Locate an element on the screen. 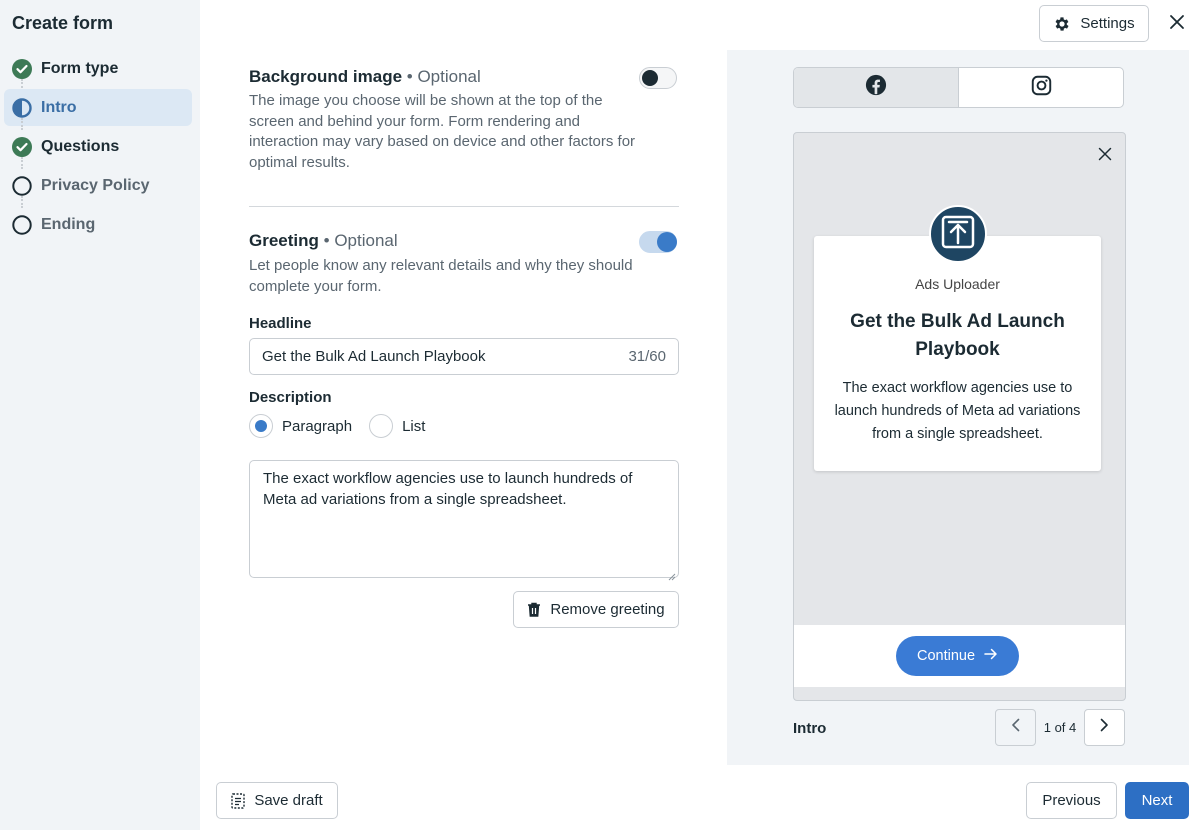 This screenshot has width=1200, height=830. remove-greeting-button: Remove greeting is located at coordinates (596, 609).